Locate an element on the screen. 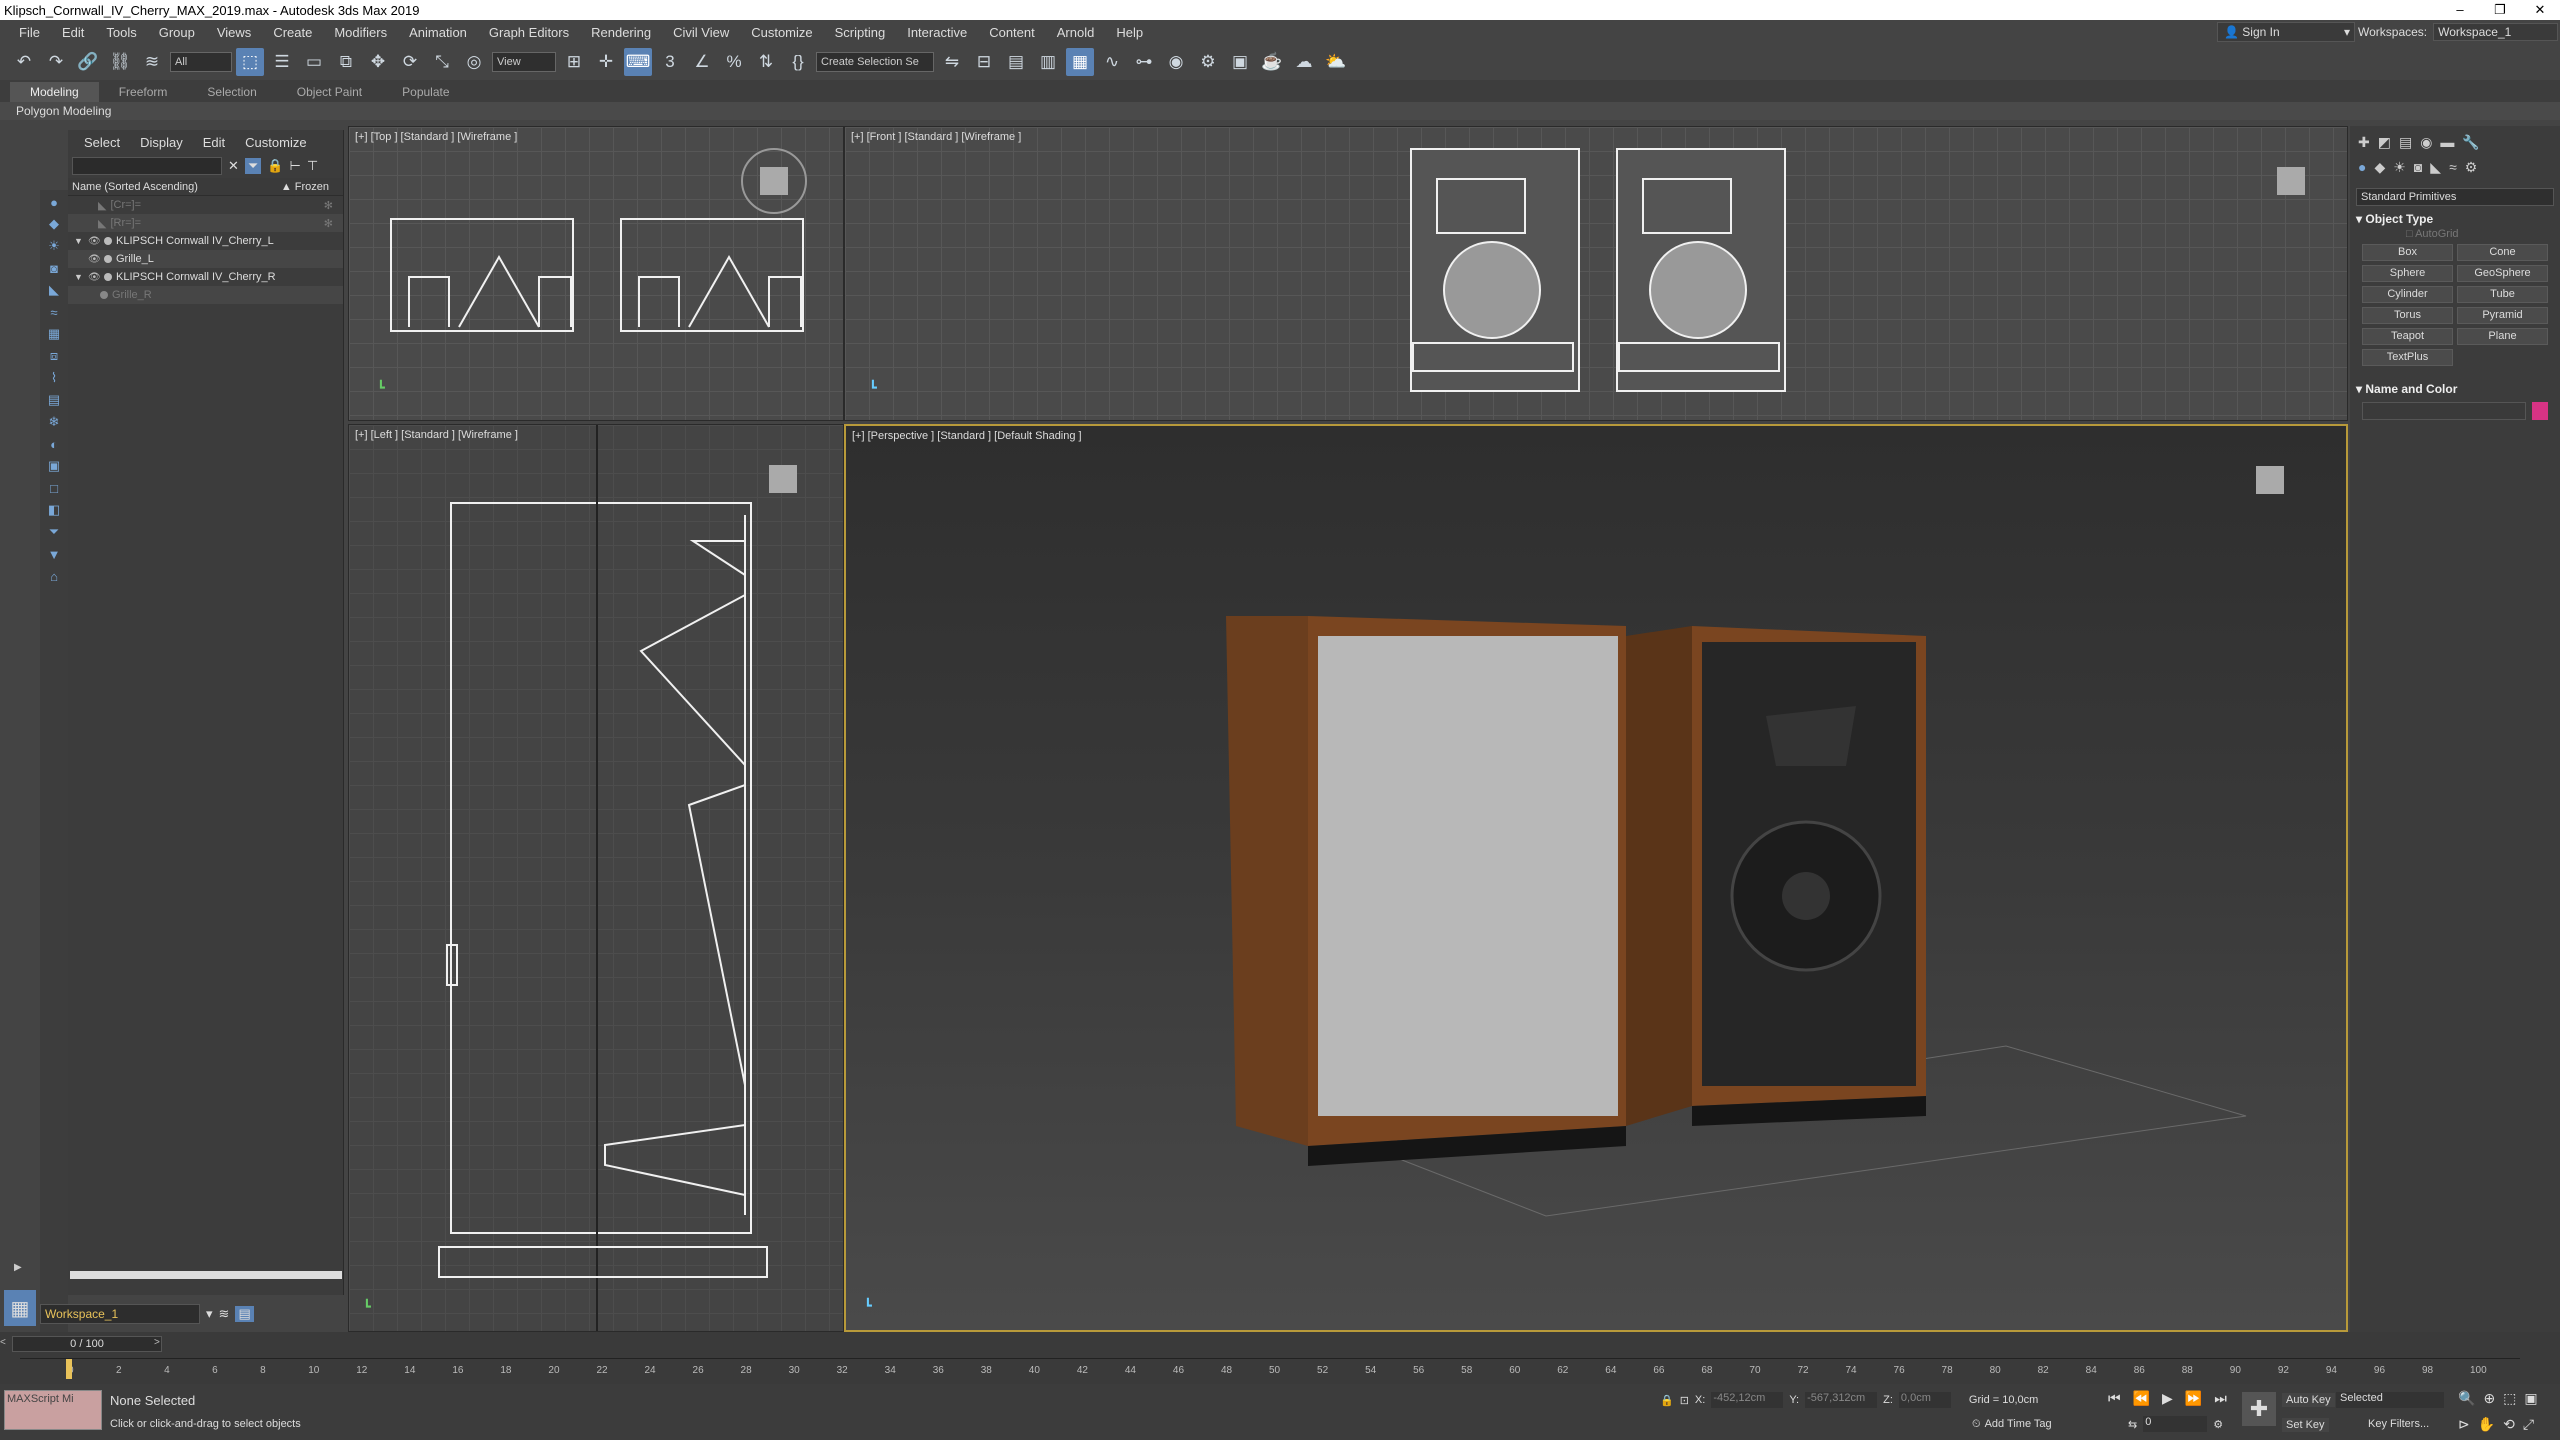 This screenshot has height=1440, width=2560. ribbon-tab: Selection is located at coordinates (231, 92).